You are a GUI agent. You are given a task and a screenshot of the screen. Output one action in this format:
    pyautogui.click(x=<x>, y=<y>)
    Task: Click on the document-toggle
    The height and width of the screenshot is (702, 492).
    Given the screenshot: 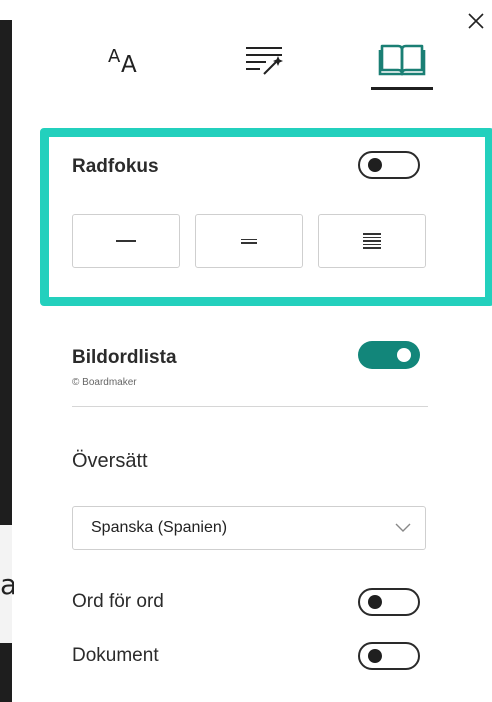 What is the action you would take?
    pyautogui.click(x=389, y=656)
    